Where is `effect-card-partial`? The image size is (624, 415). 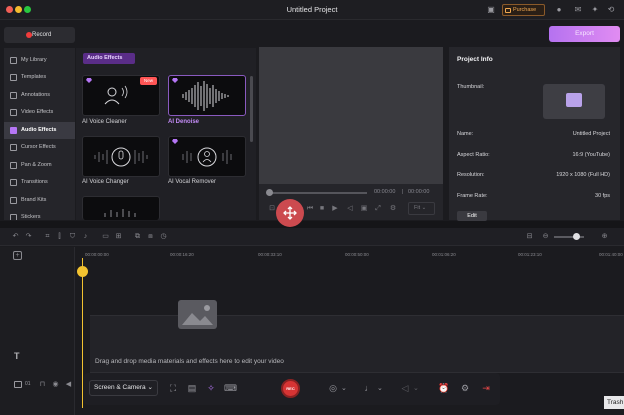
effect-card-partial is located at coordinates (121, 208).